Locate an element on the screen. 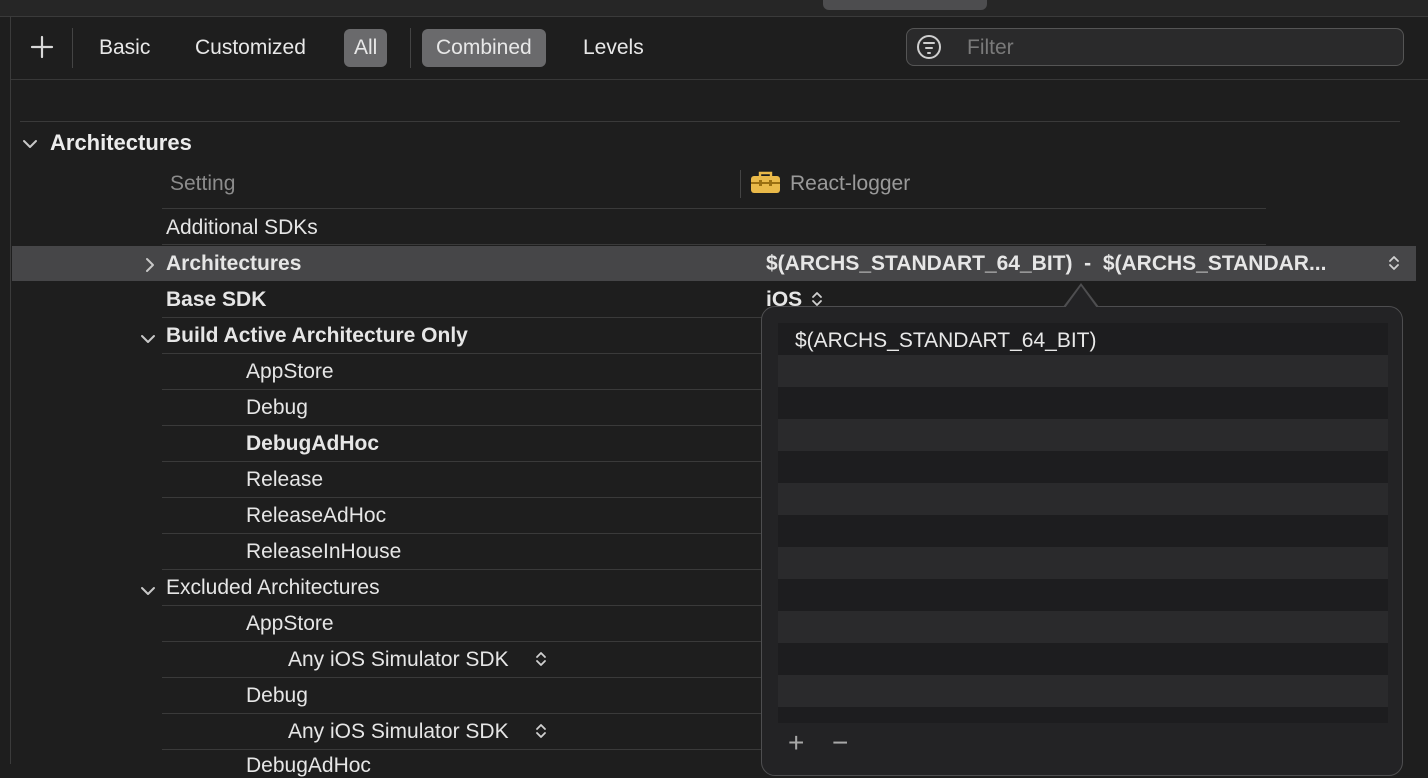 This screenshot has width=1428, height=778. customized-button: Customized is located at coordinates (250, 48).